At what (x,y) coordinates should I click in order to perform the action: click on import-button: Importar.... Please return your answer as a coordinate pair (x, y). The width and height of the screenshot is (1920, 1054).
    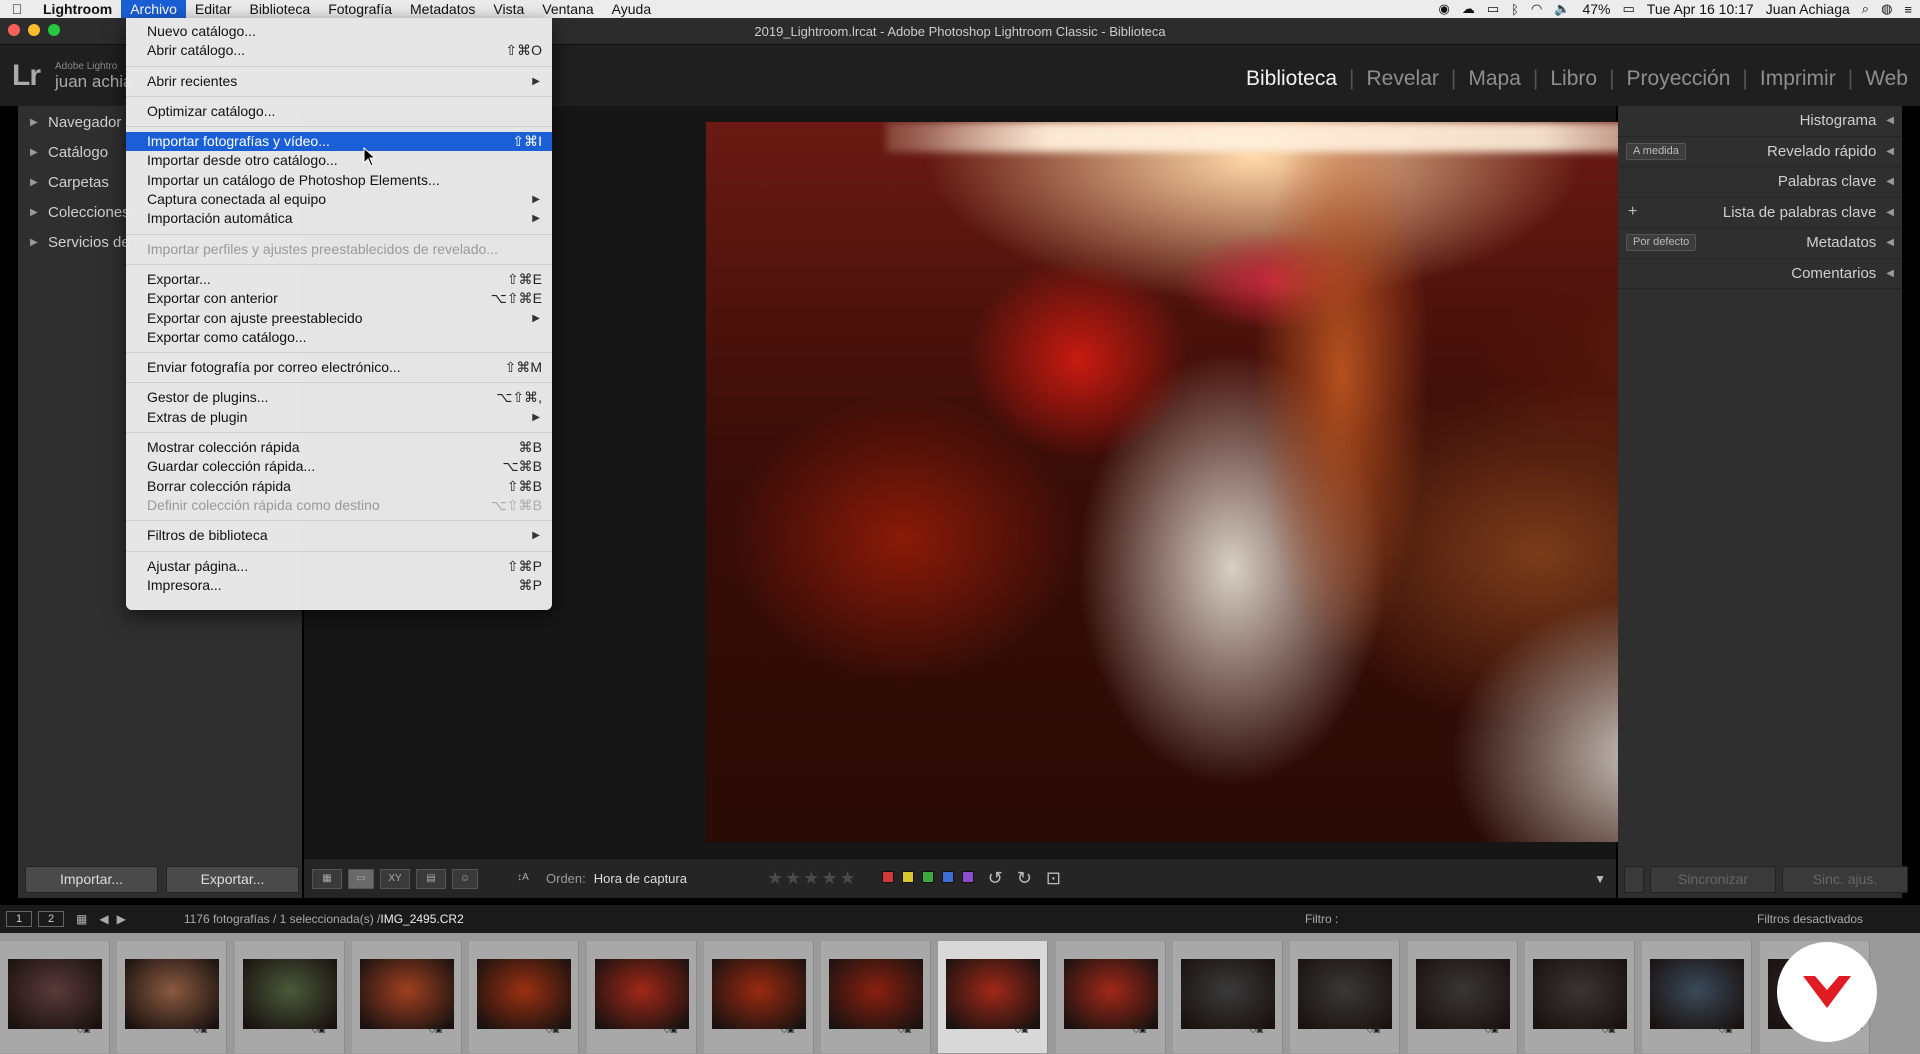
    Looking at the image, I should click on (91, 879).